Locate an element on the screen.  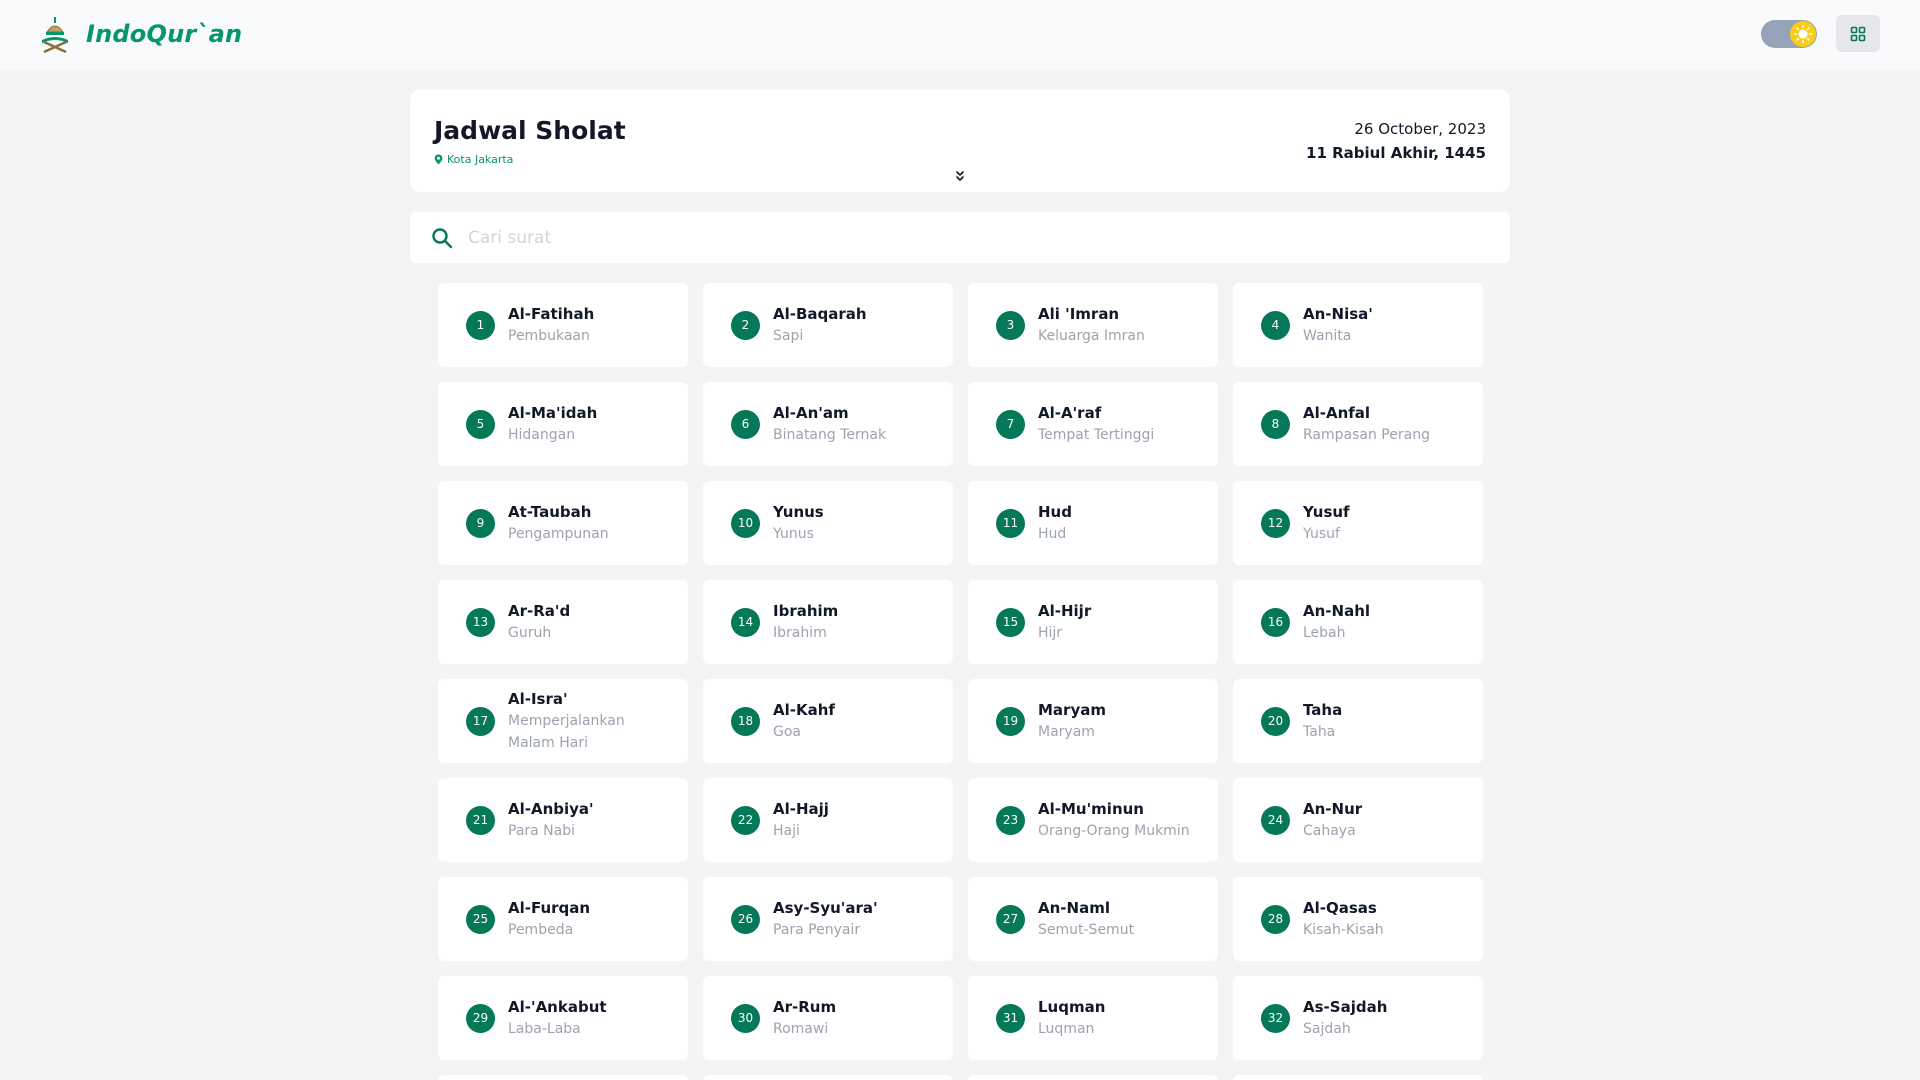
surah-text: An-Nisa' Wanita is located at coordinates (1338, 325).